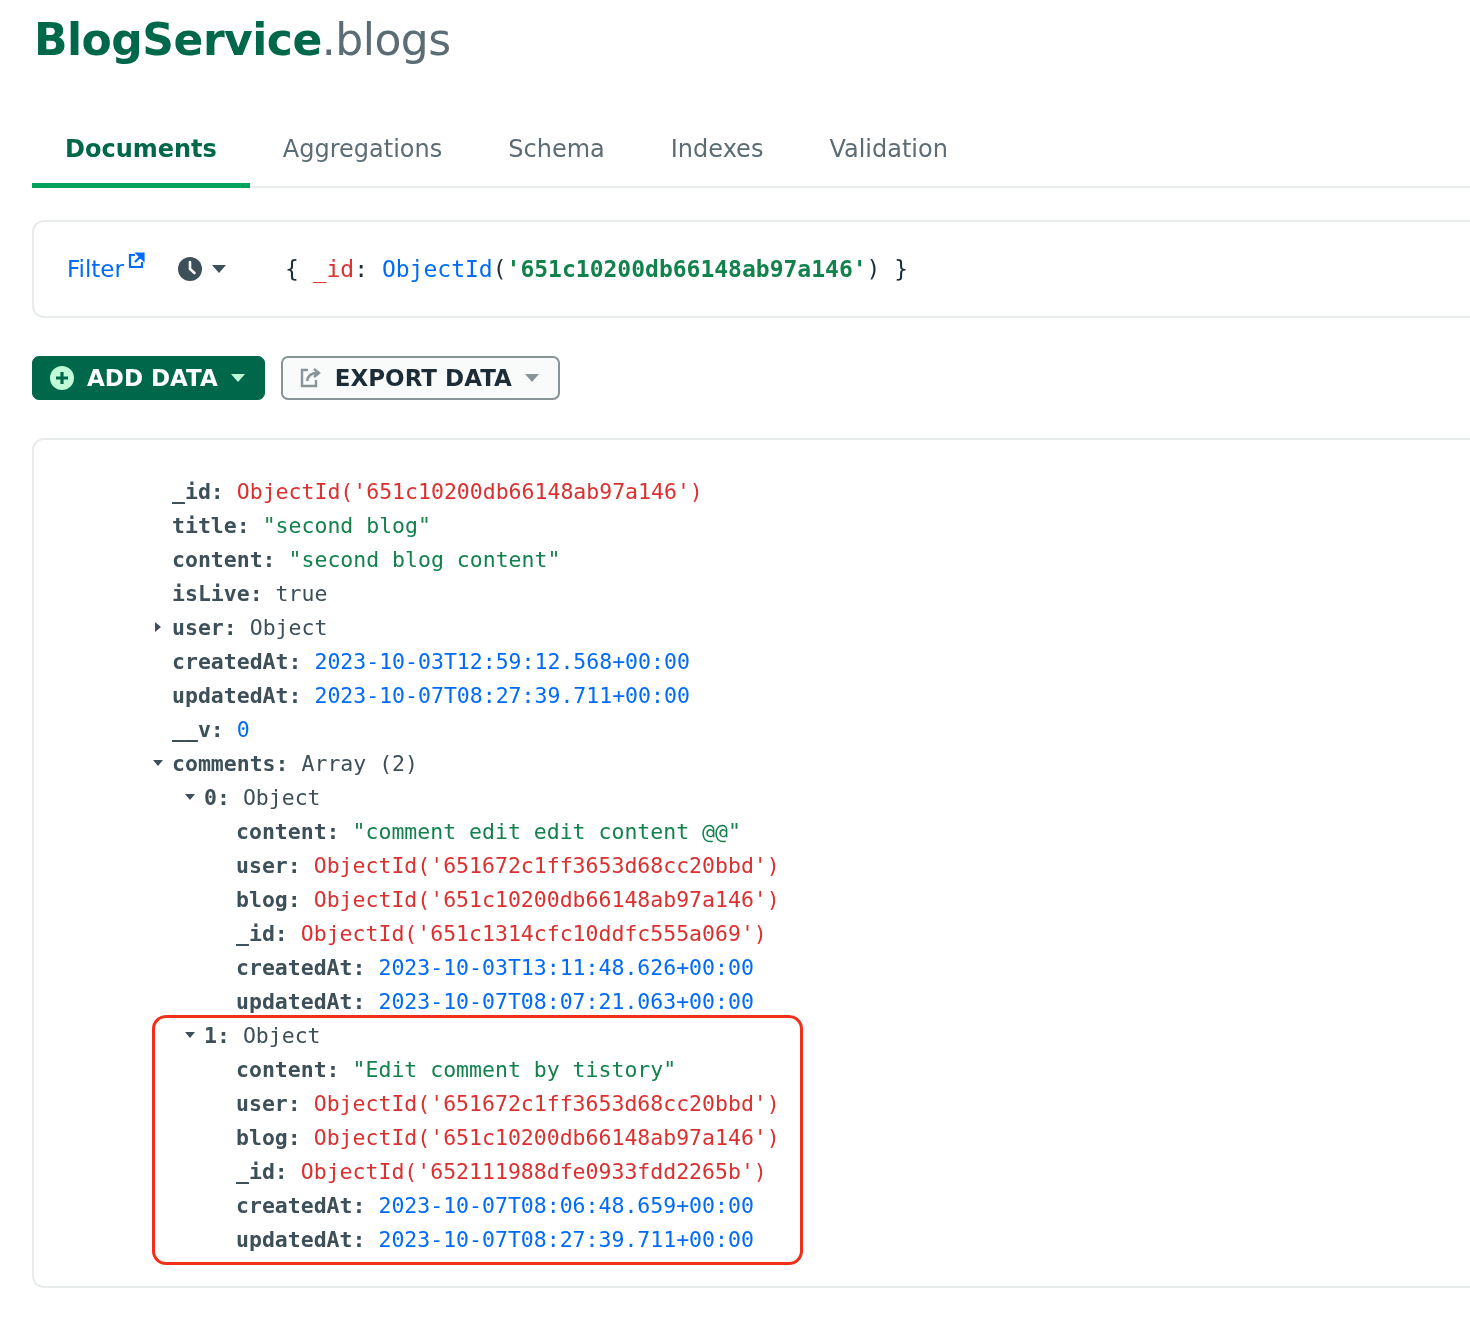  Describe the element at coordinates (189, 269) in the screenshot. I see `clock-icon` at that location.